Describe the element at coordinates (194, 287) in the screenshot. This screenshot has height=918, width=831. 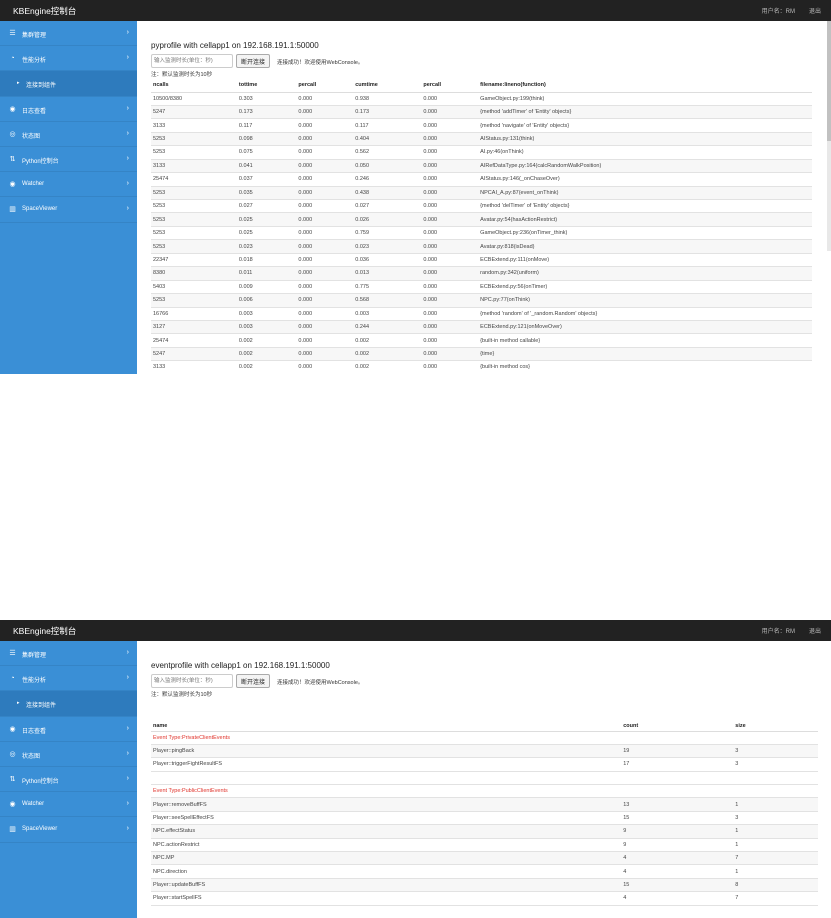
I see `table-cell: 5403` at that location.